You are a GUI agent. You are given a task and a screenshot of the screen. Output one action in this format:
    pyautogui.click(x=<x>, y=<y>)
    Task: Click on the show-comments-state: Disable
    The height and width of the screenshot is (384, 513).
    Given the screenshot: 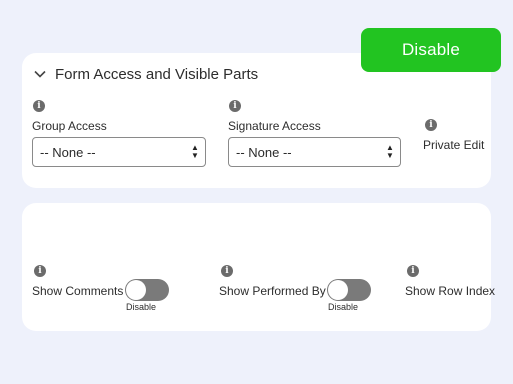 What is the action you would take?
    pyautogui.click(x=141, y=307)
    